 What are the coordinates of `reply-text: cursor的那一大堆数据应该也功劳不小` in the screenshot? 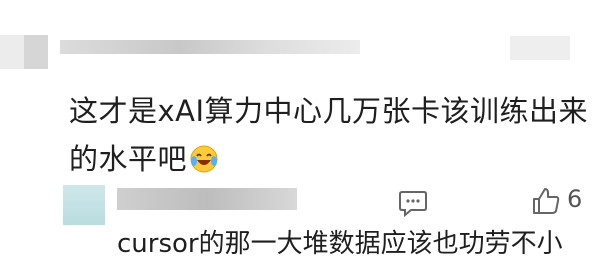 It's located at (340, 244).